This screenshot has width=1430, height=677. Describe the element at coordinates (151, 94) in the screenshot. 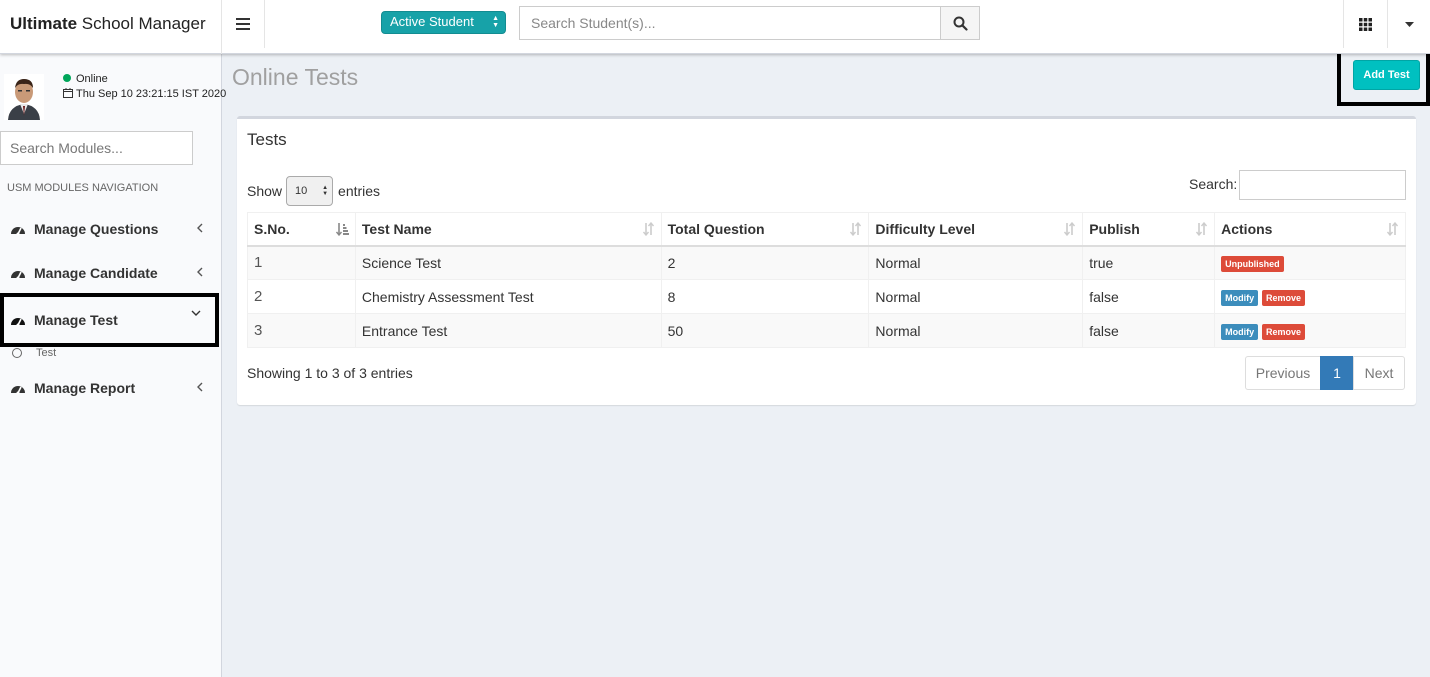

I see `datetime-text: Thu Sep 10 23:21:15 IST 2020` at that location.